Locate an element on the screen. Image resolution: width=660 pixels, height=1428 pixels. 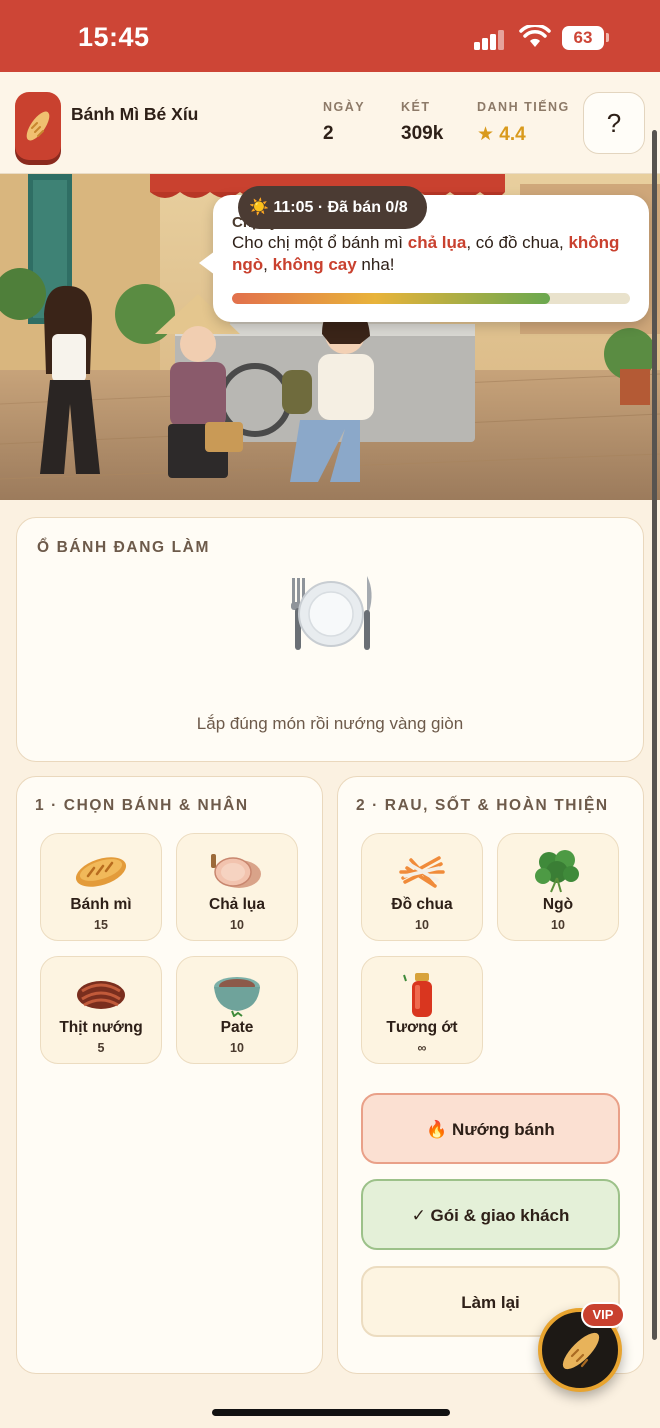
cellular-signal-icon is located at coordinates (489, 40).